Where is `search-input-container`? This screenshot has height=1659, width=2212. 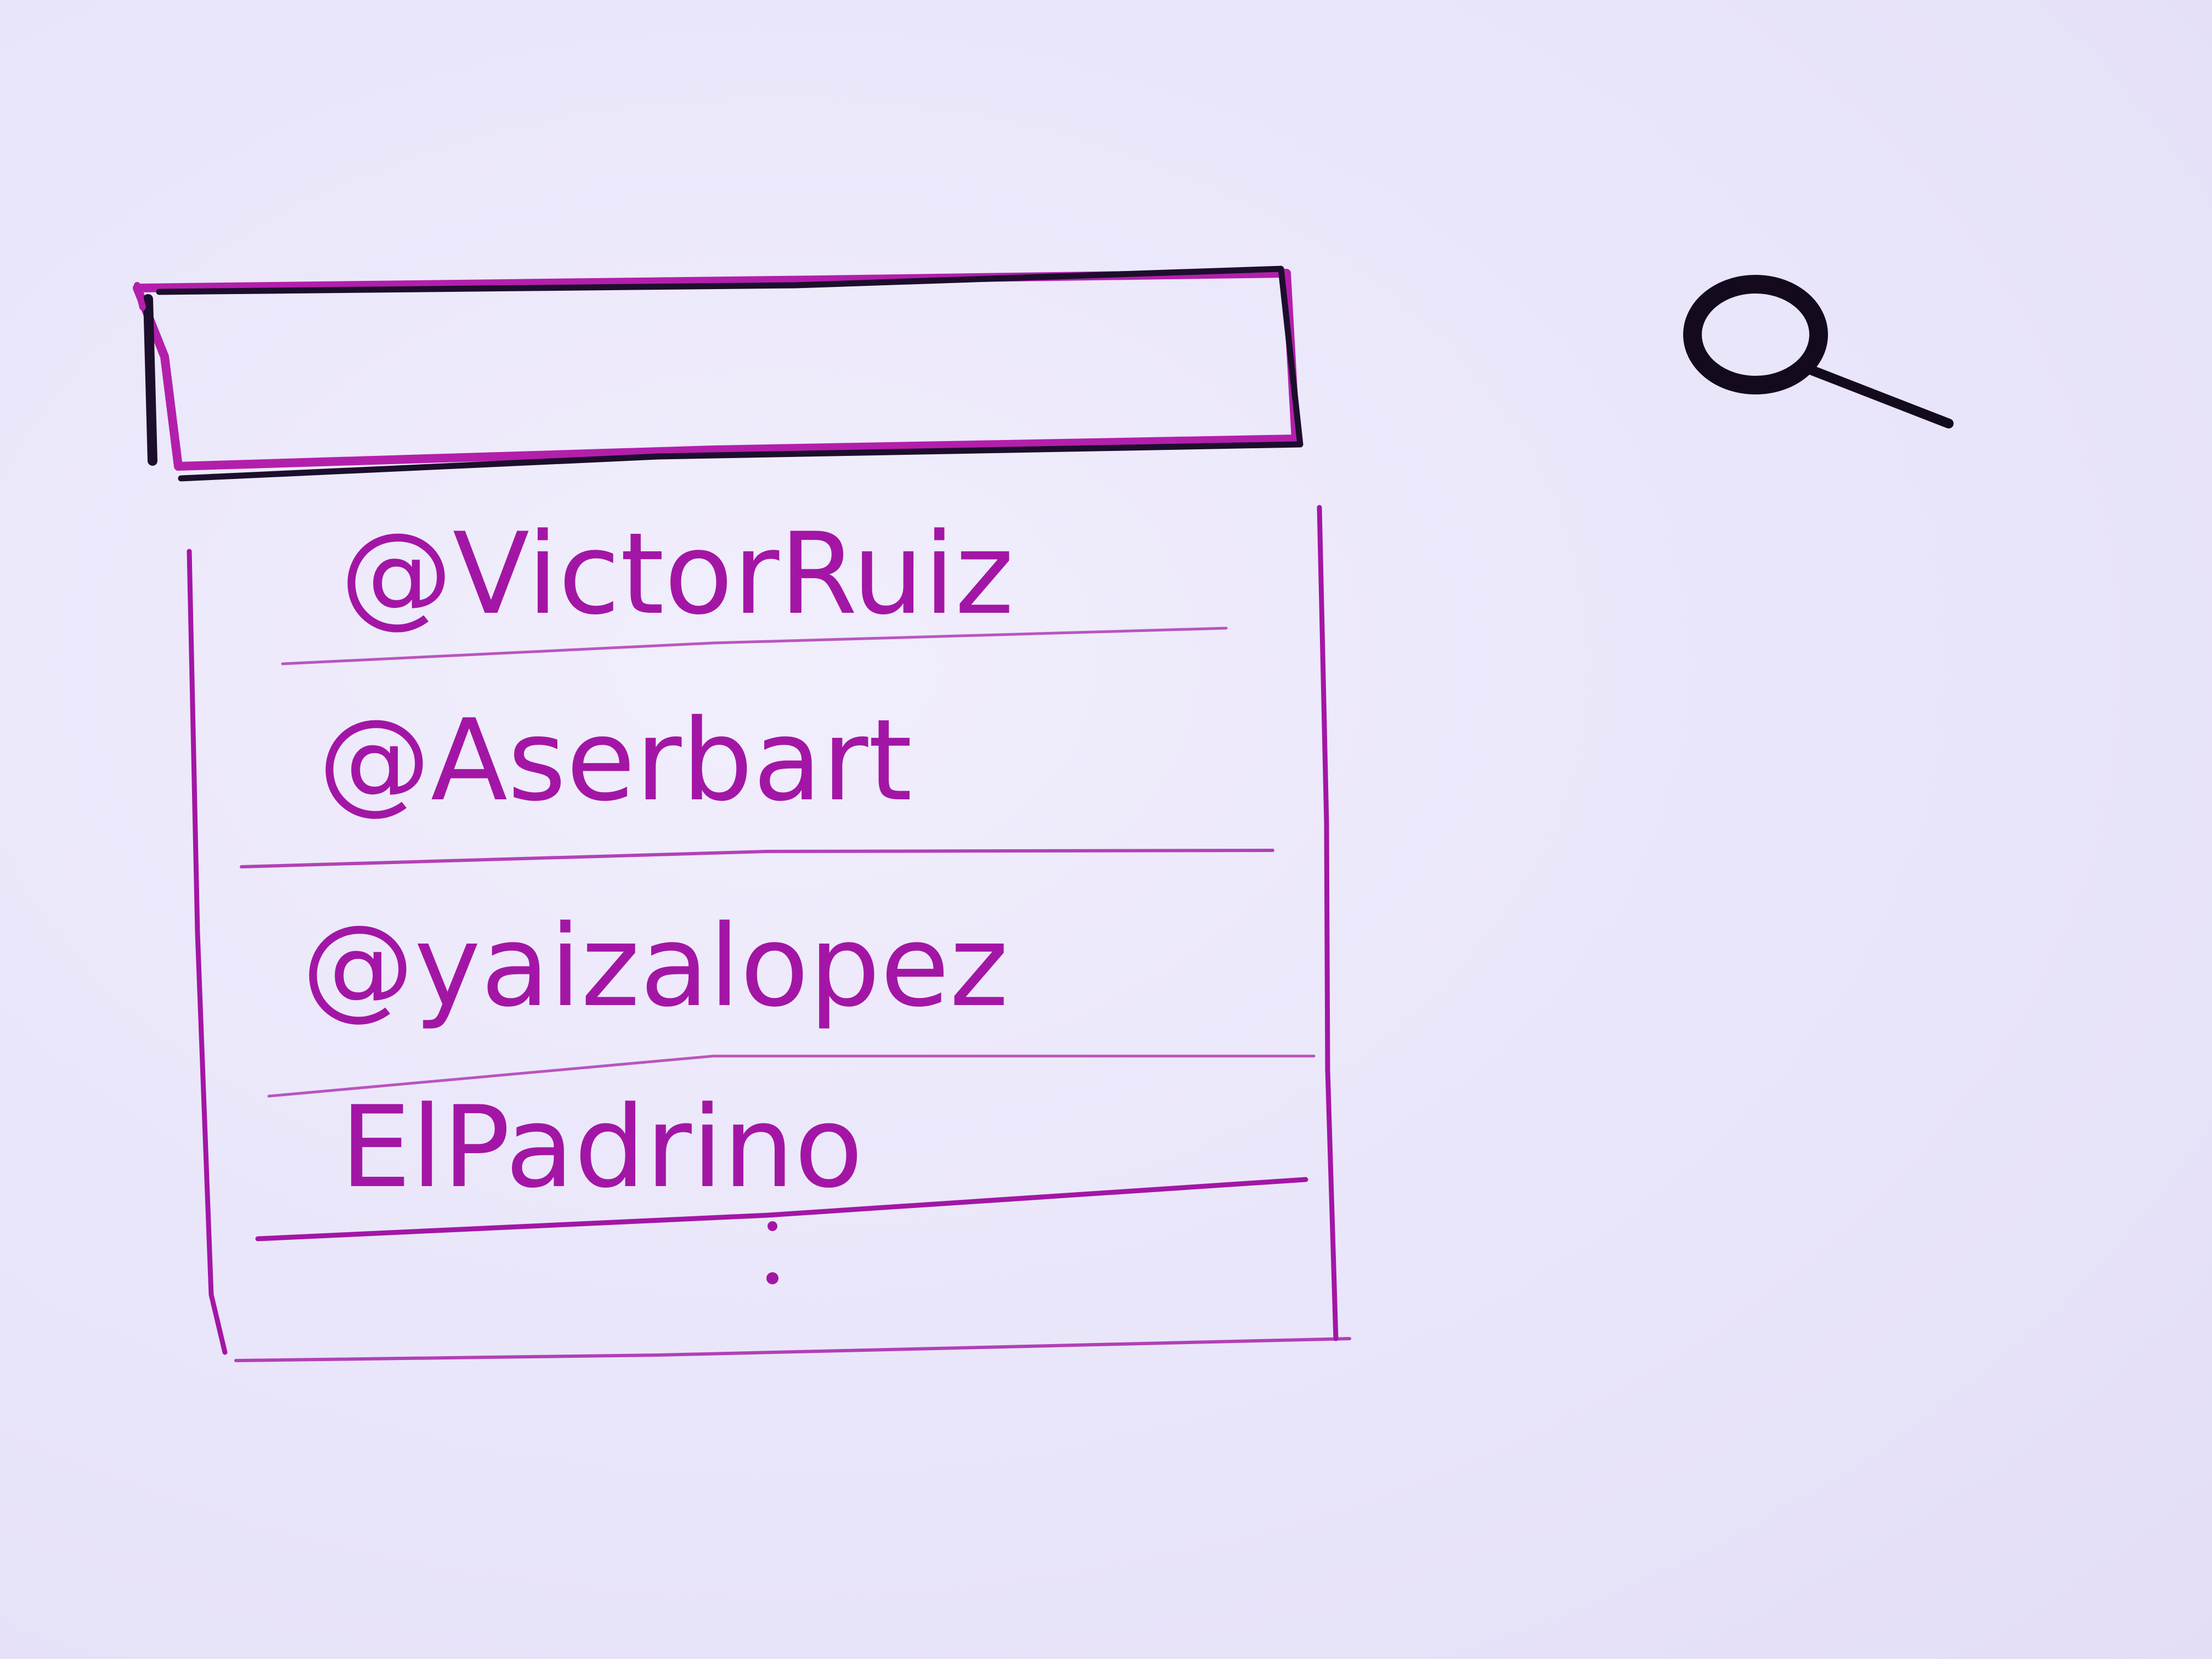 search-input-container is located at coordinates (724, 373).